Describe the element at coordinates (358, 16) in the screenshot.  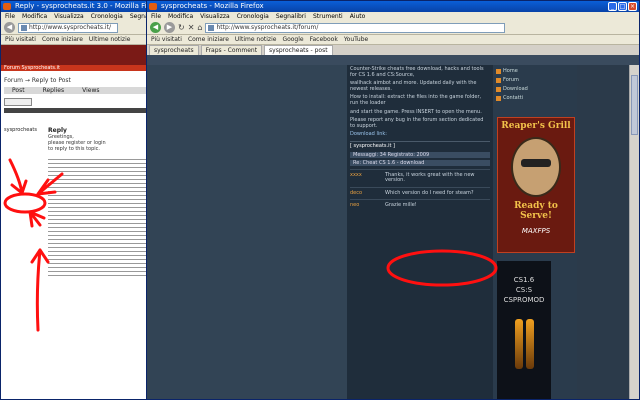
I see `menu-help: Aiuto` at that location.